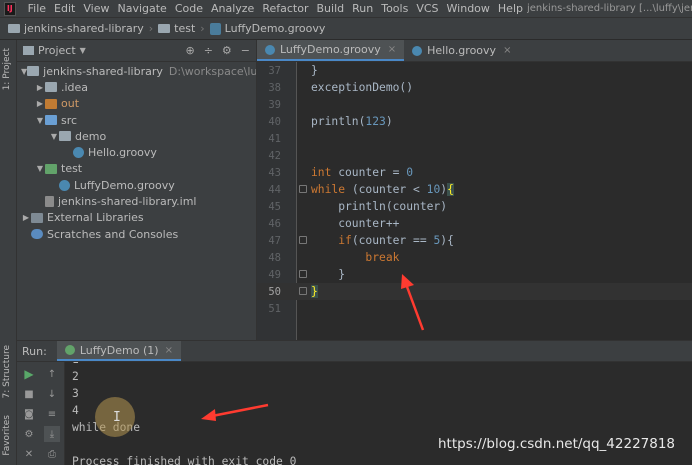  Describe the element at coordinates (474, 121) in the screenshot. I see `code-line: 40 println(123)` at that location.